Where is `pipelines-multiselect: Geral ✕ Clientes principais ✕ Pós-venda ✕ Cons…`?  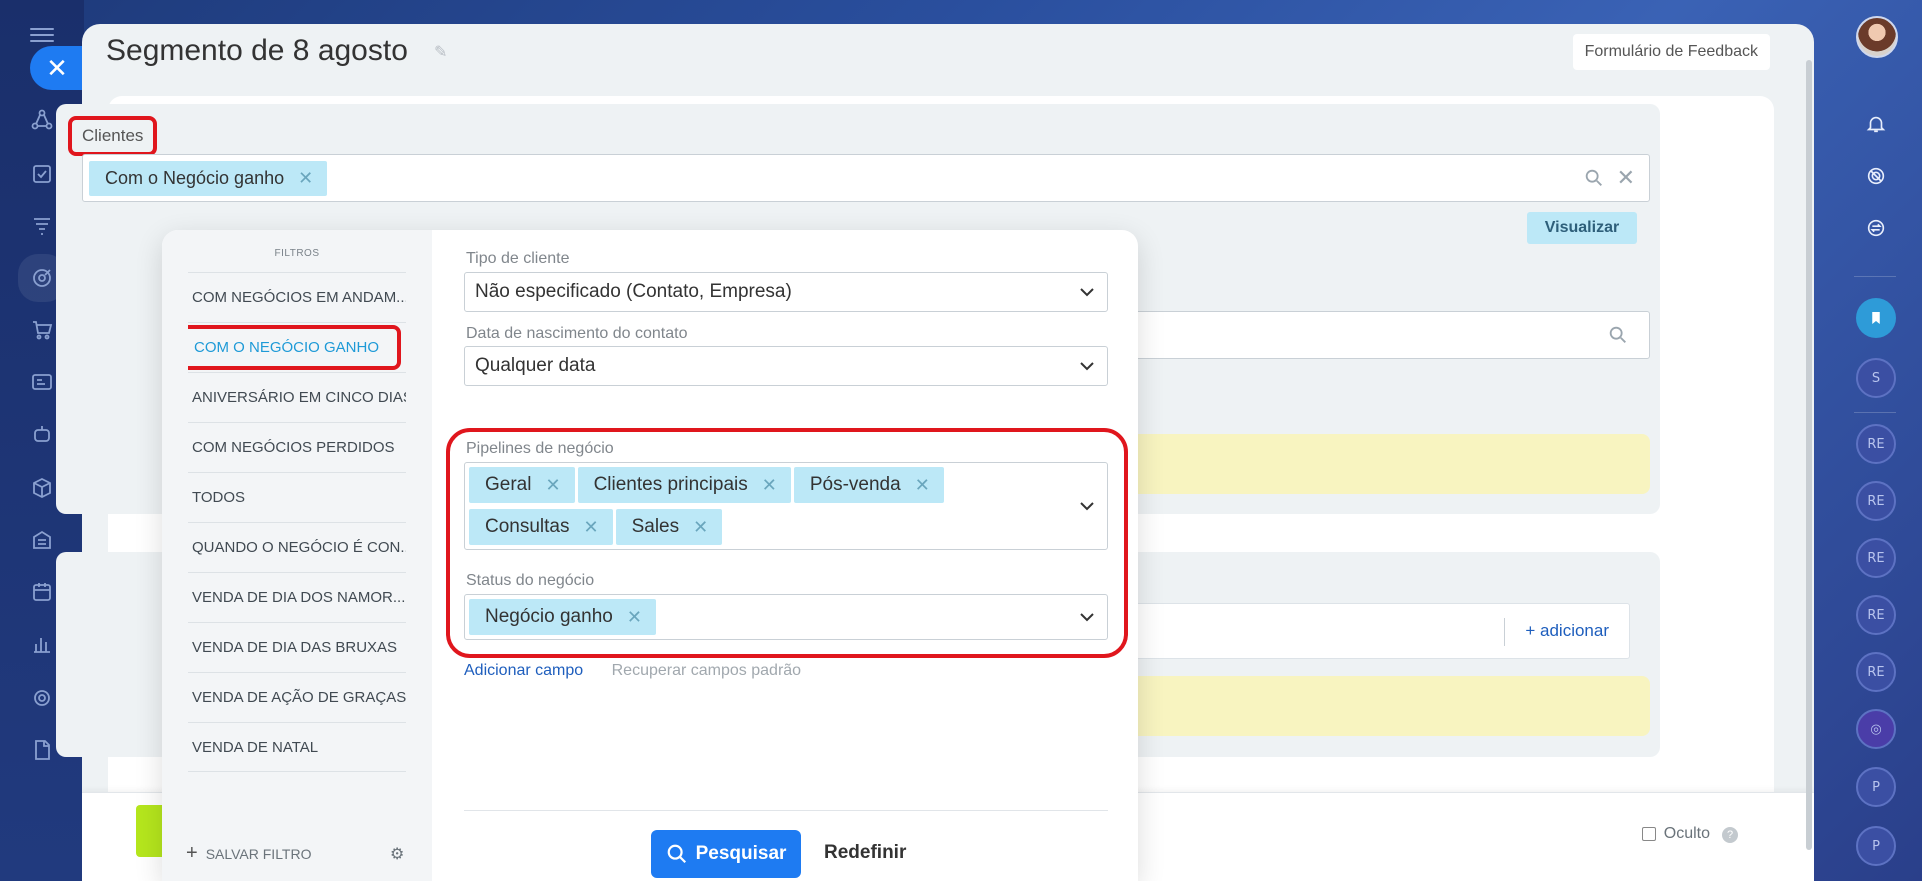
pipelines-multiselect: Geral ✕ Clientes principais ✕ Pós-venda ✕ Cons… is located at coordinates (786, 506).